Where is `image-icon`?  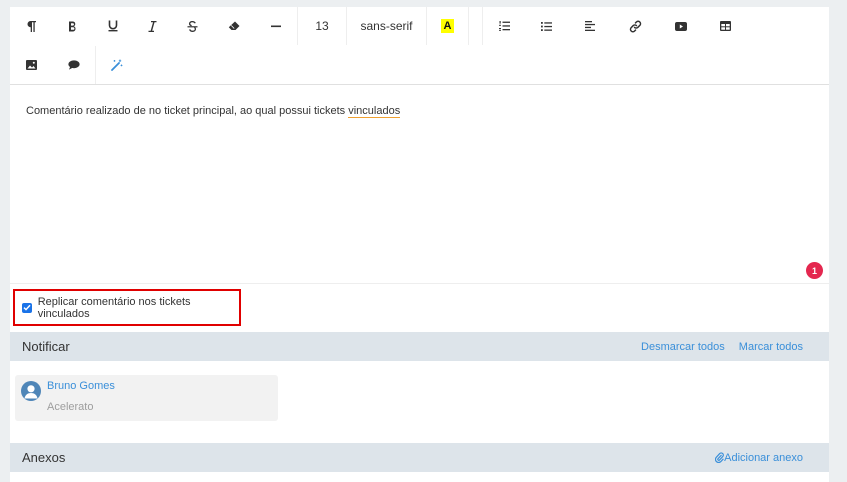 image-icon is located at coordinates (31, 65).